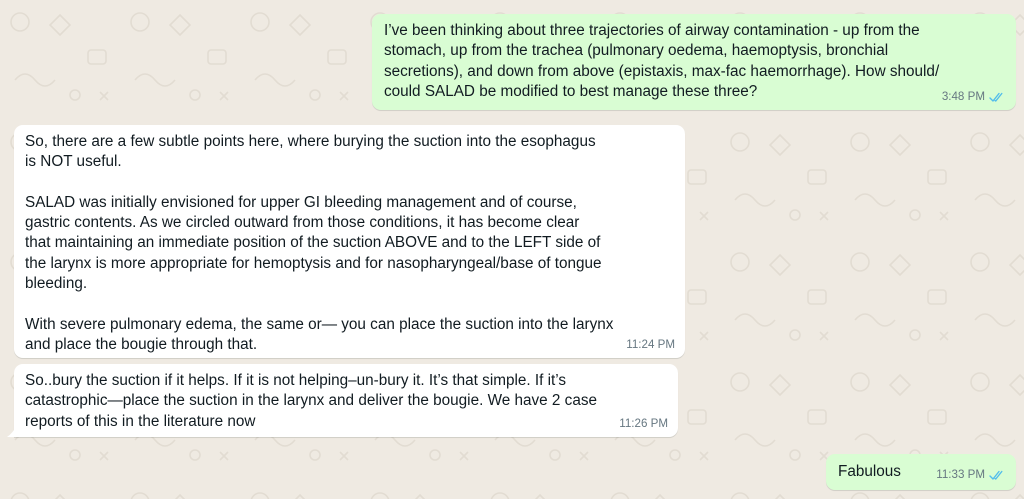 The height and width of the screenshot is (499, 1024). I want to click on message-meta: 11:26 PM, so click(643, 424).